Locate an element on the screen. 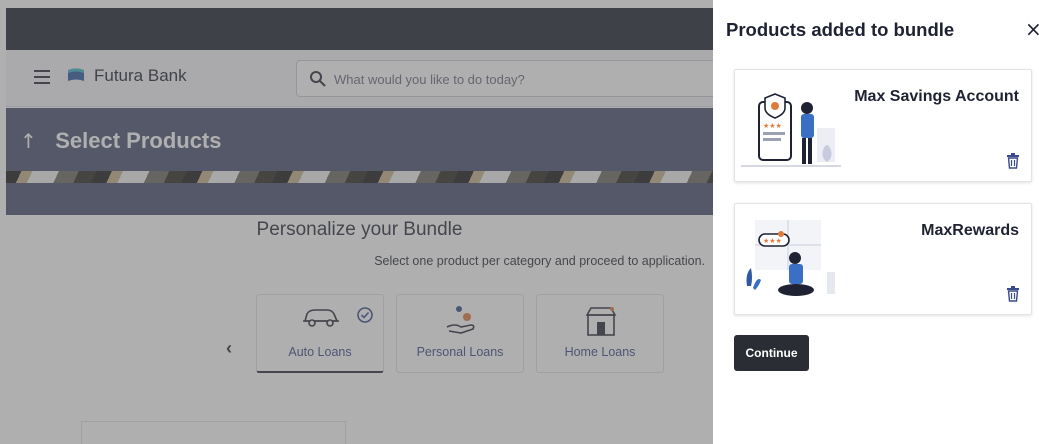 The height and width of the screenshot is (444, 1039). product-name: MaxRewards is located at coordinates (970, 230).